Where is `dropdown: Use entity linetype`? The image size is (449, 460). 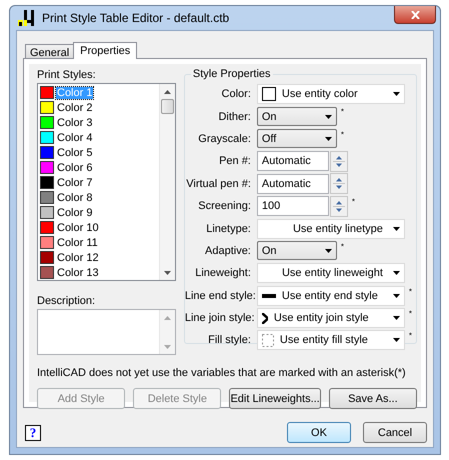
dropdown: Use entity linetype is located at coordinates (330, 228).